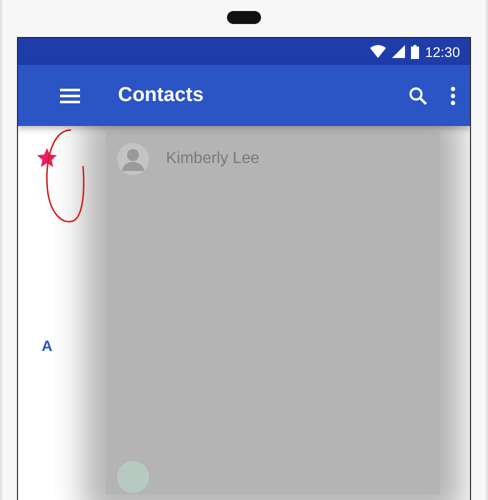  What do you see at coordinates (161, 95) in the screenshot?
I see `toolbar-title: Contacts` at bounding box center [161, 95].